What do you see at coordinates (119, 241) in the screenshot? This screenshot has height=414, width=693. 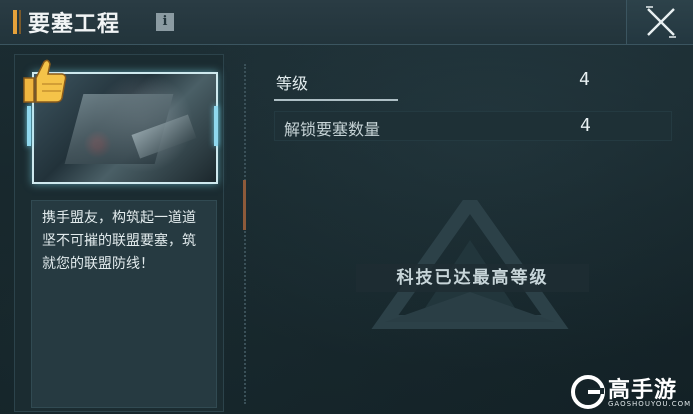 I see `tech-description: 携手盟友，构筑起一道道坚不可摧的联盟要塞，筑就您的联盟防线！` at bounding box center [119, 241].